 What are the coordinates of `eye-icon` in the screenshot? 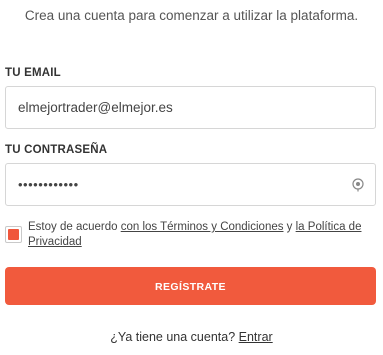 It's located at (358, 185).